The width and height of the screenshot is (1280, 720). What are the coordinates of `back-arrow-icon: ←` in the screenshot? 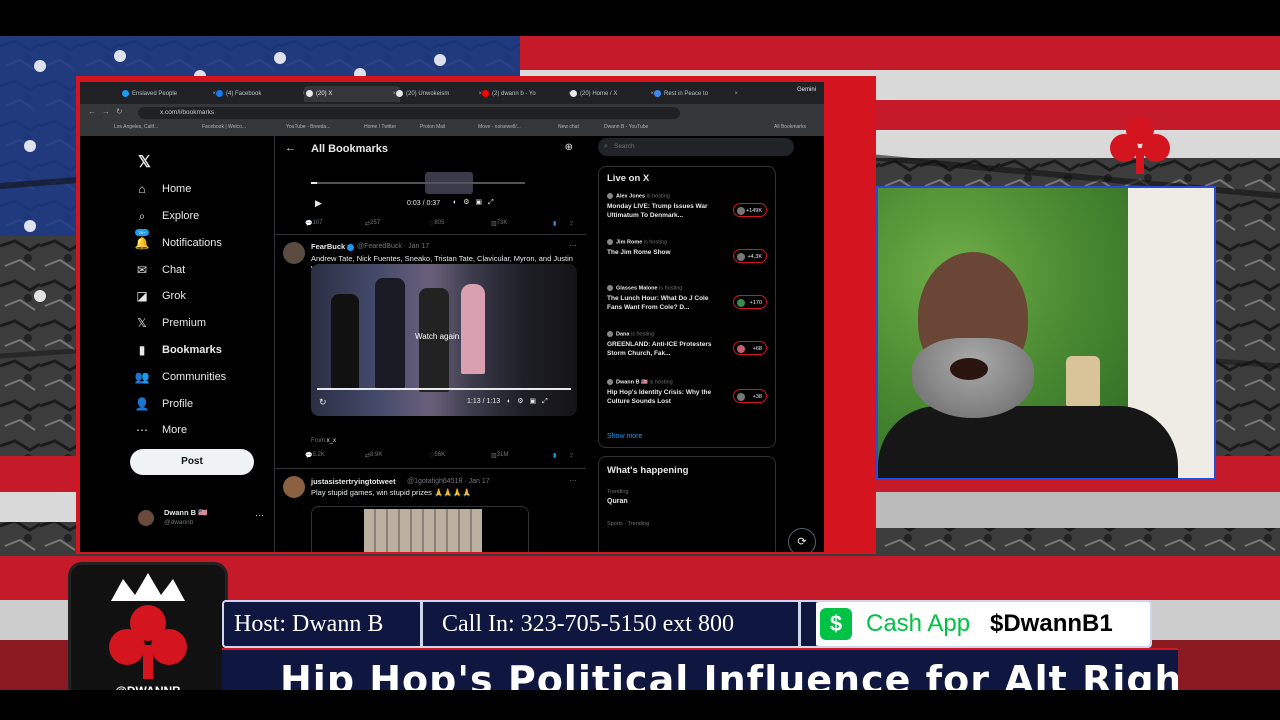 It's located at (290, 148).